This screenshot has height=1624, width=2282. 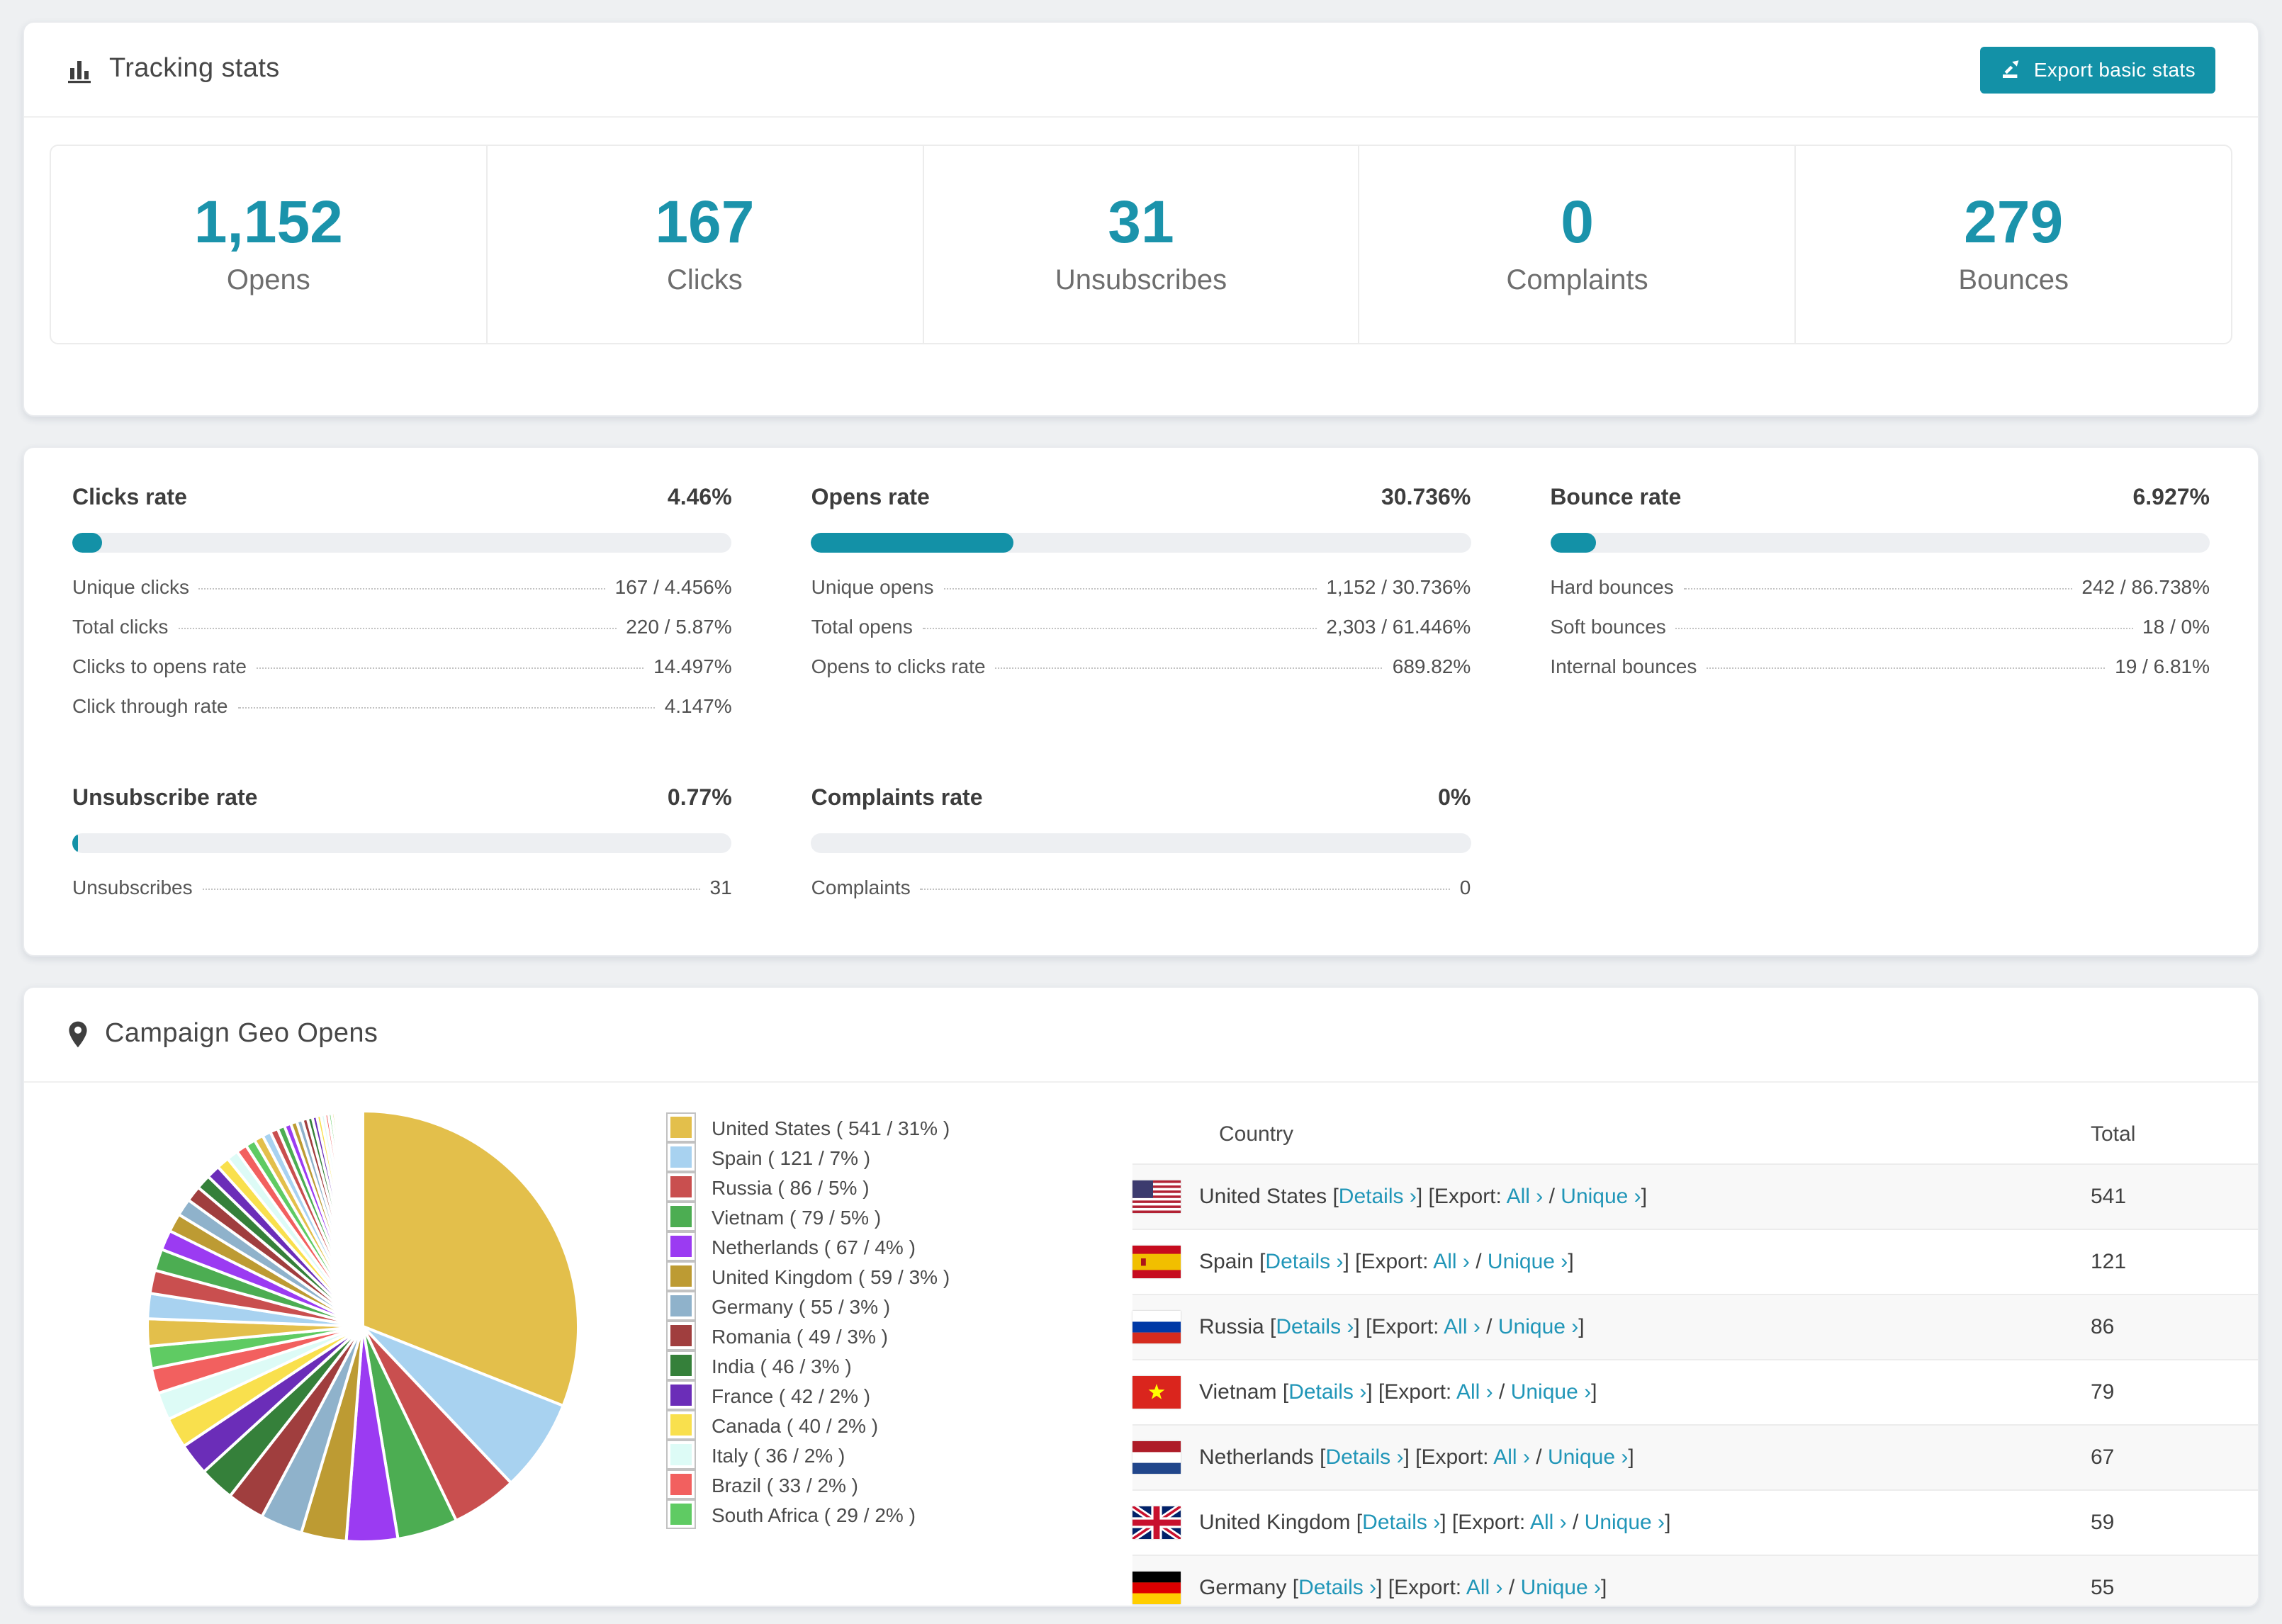 What do you see at coordinates (402, 850) in the screenshot?
I see `rate-block-unsubscribe-rate: Unsubscribe rate 0.77% Unsubscribes 31` at bounding box center [402, 850].